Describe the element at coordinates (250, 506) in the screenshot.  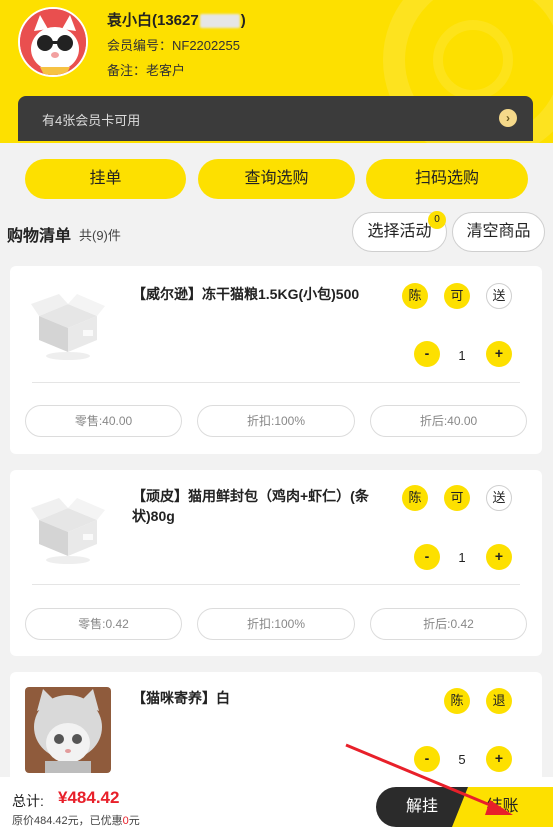
I see `product-name: 【顽皮】猫用鲜封包（鸡肉+虾仁）(条 状)80g` at that location.